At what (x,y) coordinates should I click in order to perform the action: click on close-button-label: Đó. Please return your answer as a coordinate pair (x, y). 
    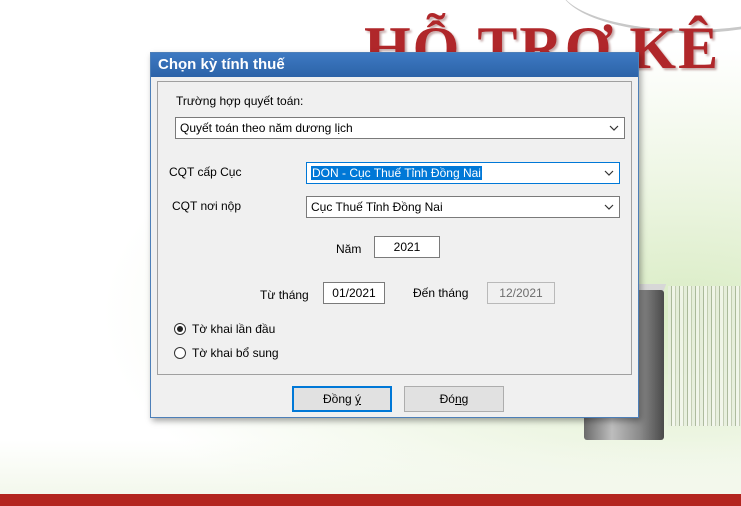
    Looking at the image, I should click on (447, 399).